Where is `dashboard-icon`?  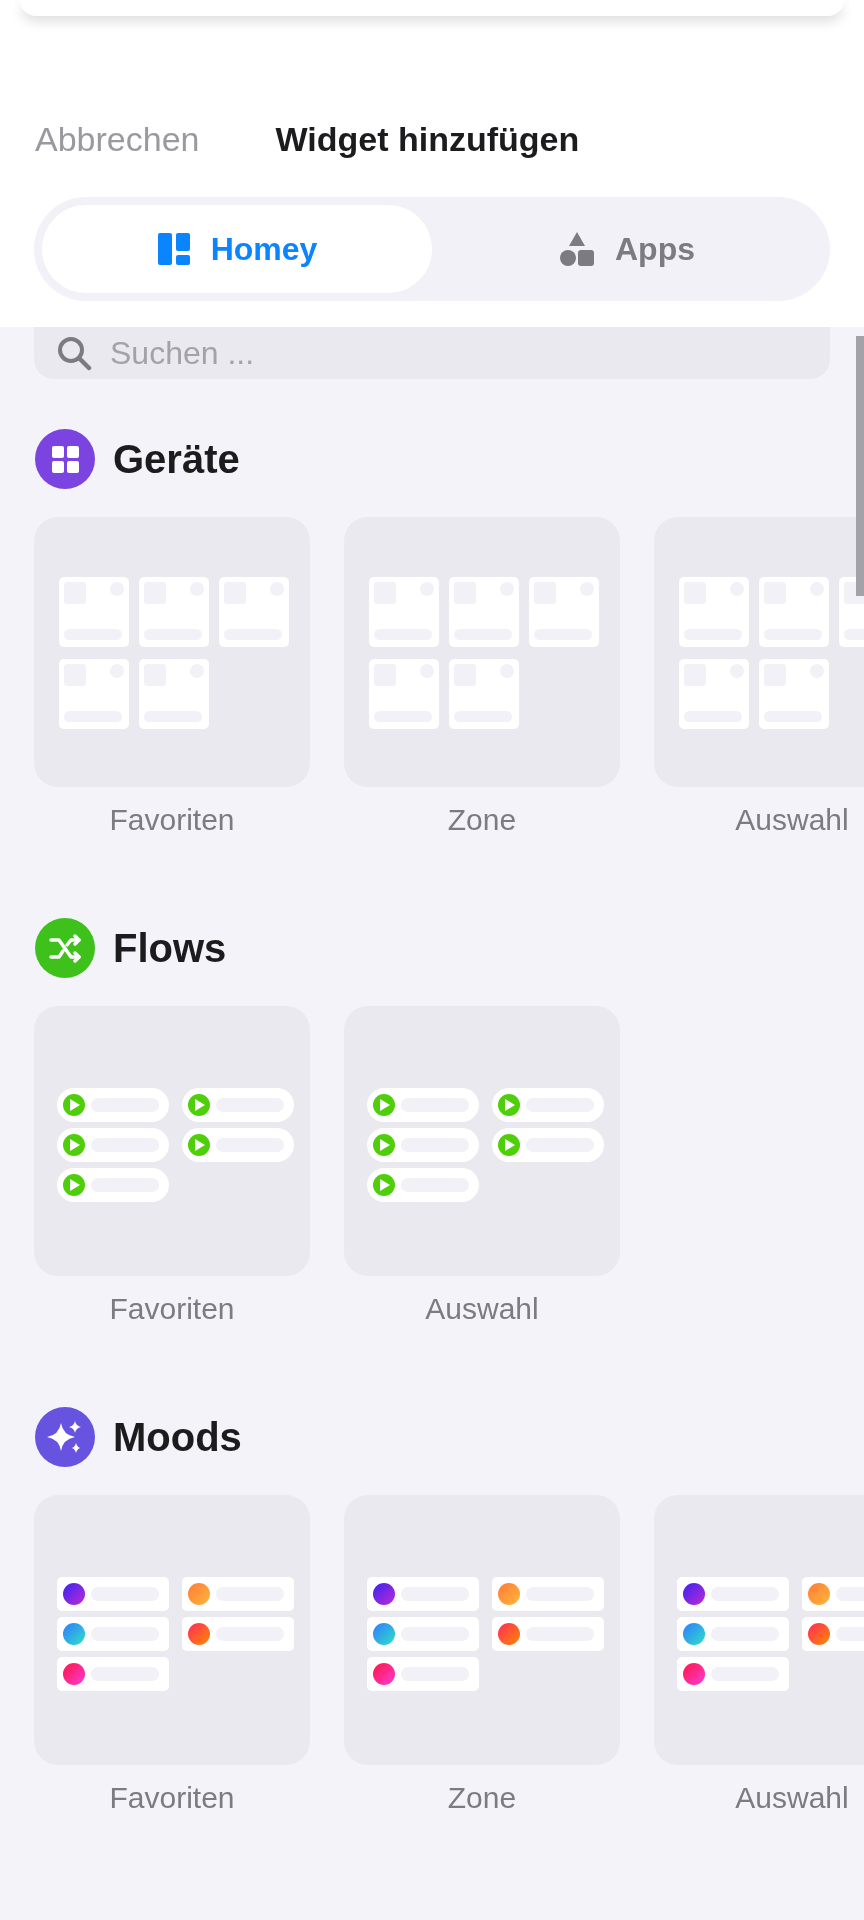 dashboard-icon is located at coordinates (173, 249).